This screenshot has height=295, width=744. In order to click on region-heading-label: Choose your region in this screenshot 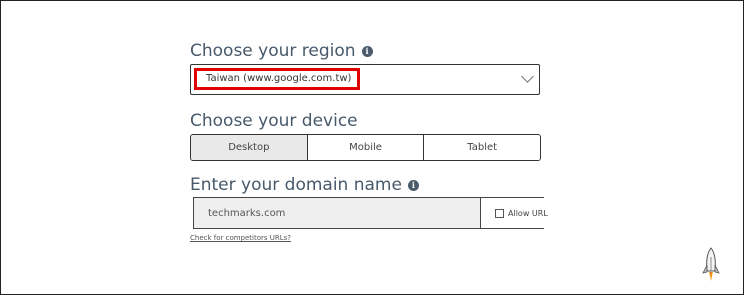, I will do `click(273, 51)`.